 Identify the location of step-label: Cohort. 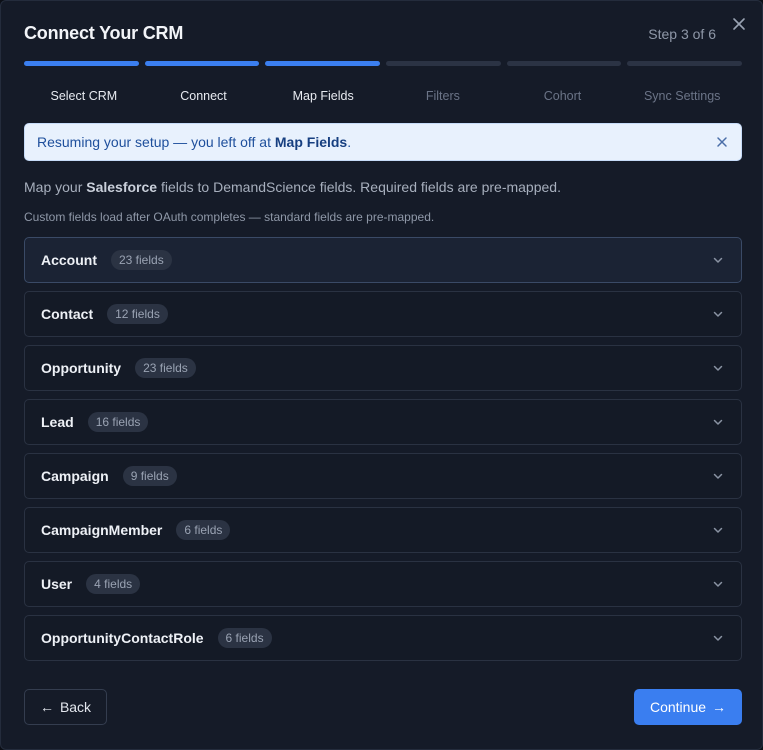
(562, 96).